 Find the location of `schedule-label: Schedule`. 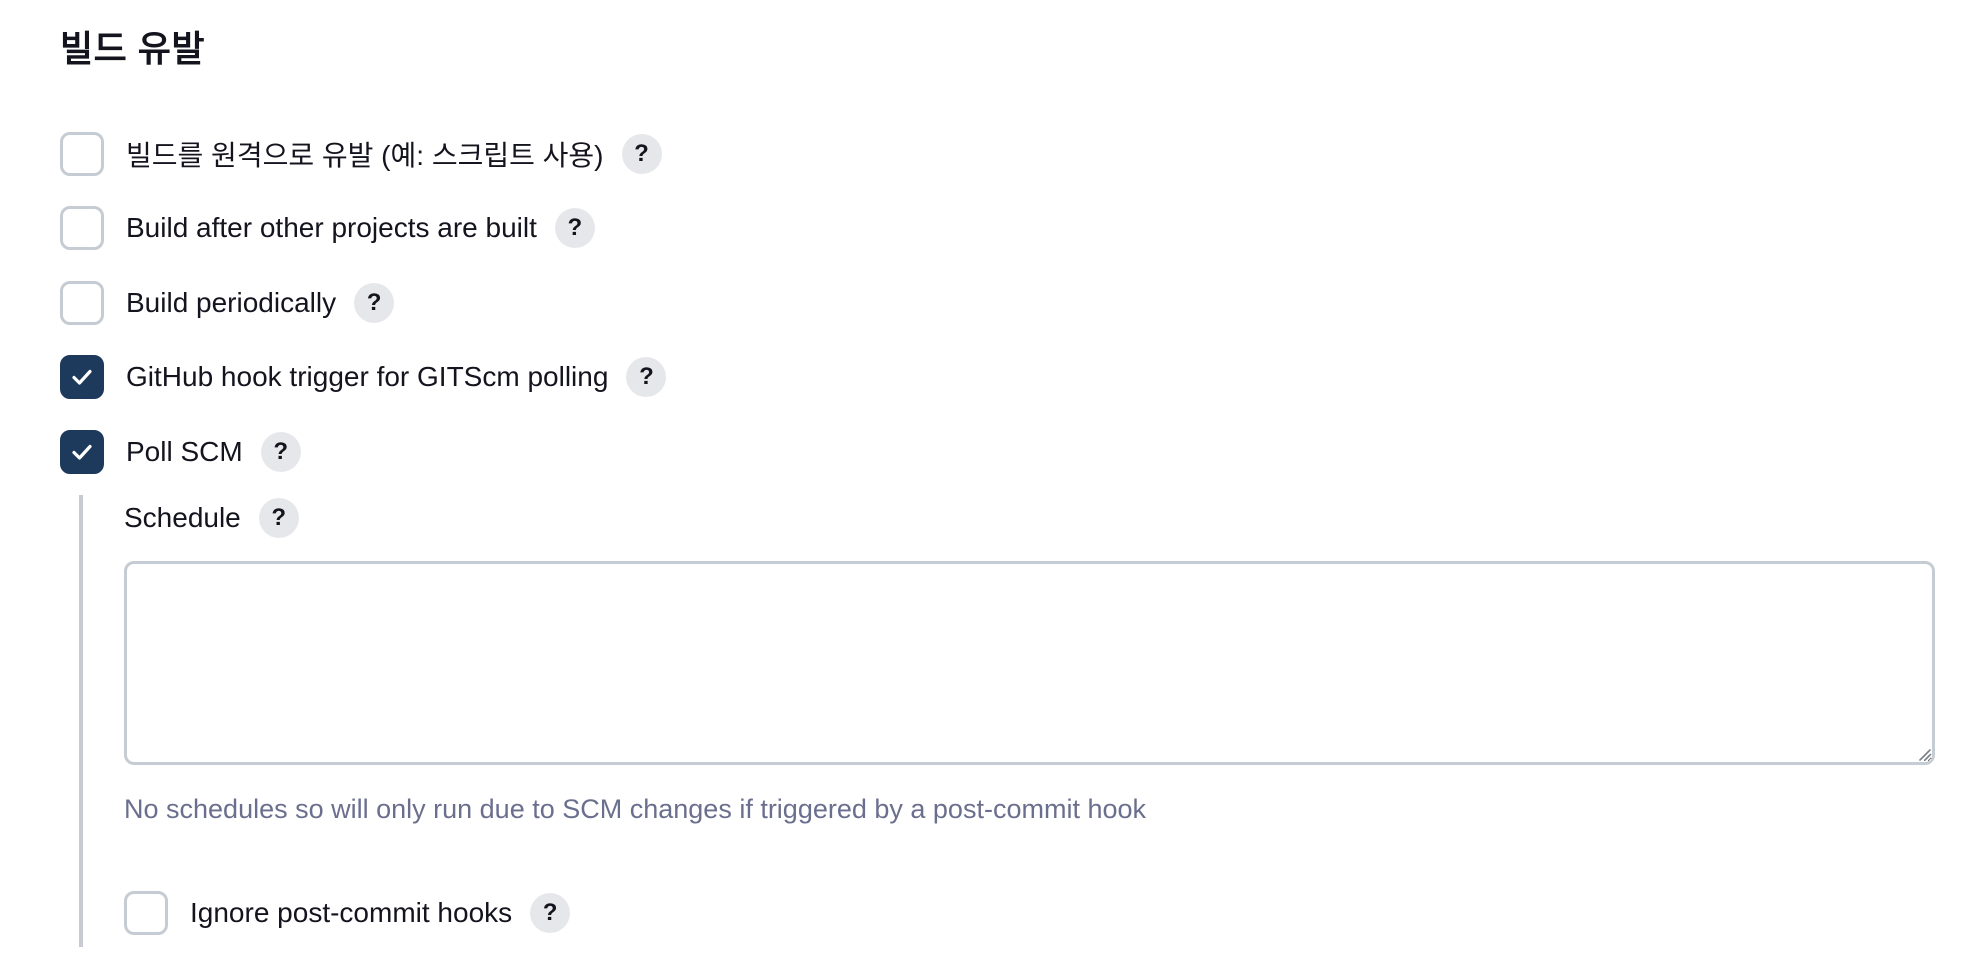

schedule-label: Schedule is located at coordinates (182, 517).